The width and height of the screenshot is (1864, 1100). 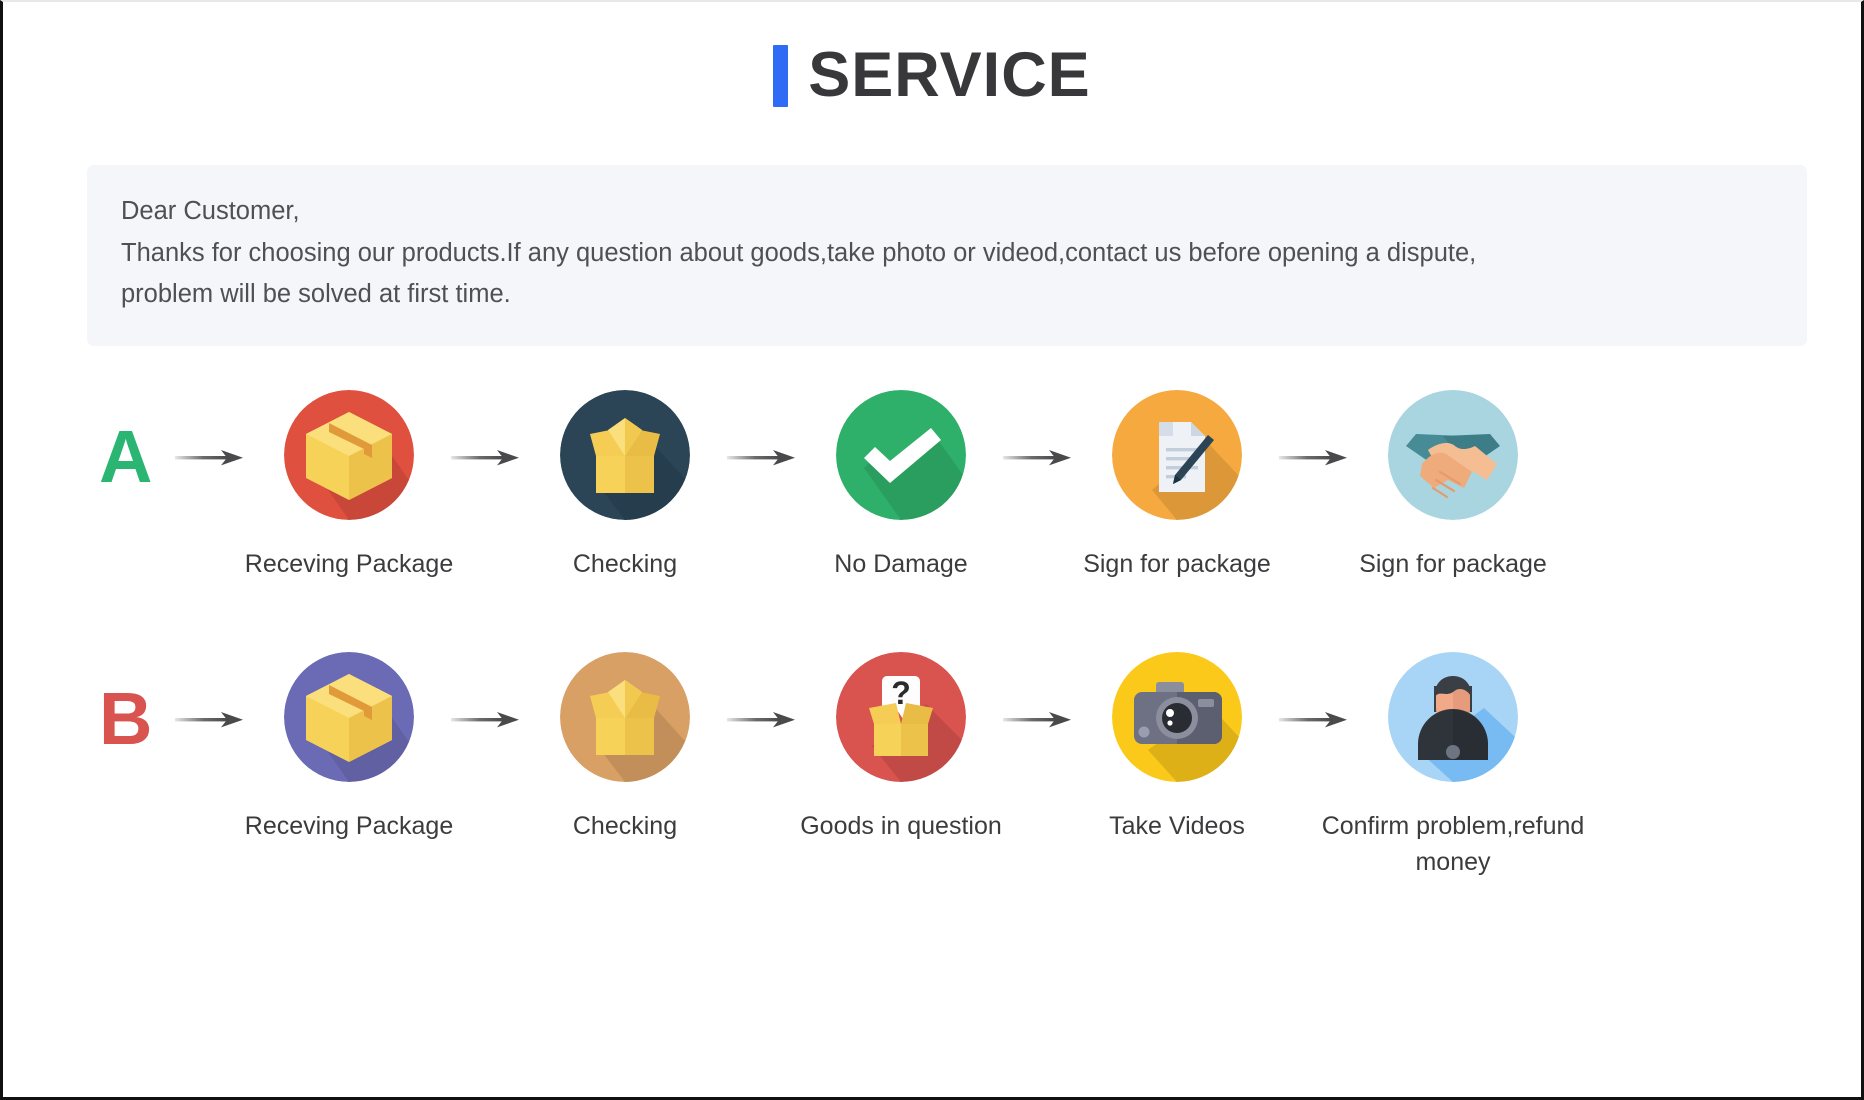 I want to click on question-box-icon: ?, so click(x=901, y=716).